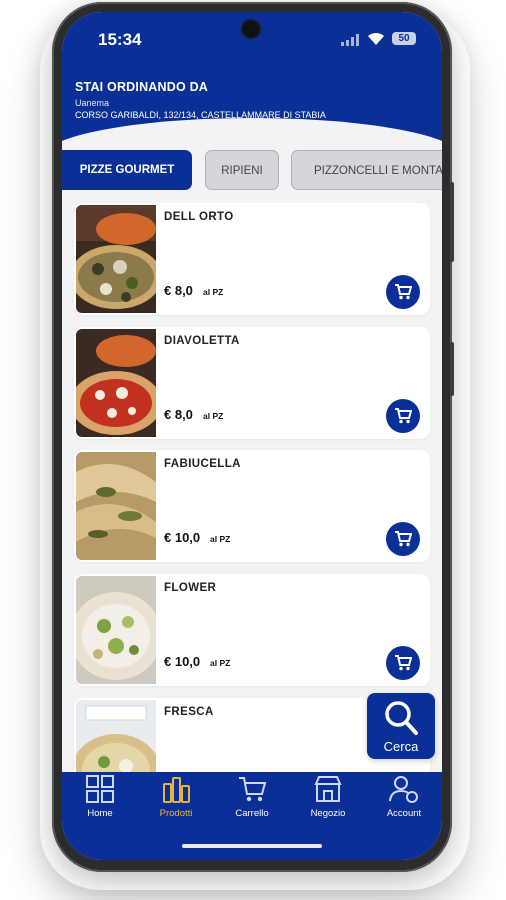 This screenshot has height=900, width=506. What do you see at coordinates (190, 588) in the screenshot?
I see `product-name: FLOWER` at bounding box center [190, 588].